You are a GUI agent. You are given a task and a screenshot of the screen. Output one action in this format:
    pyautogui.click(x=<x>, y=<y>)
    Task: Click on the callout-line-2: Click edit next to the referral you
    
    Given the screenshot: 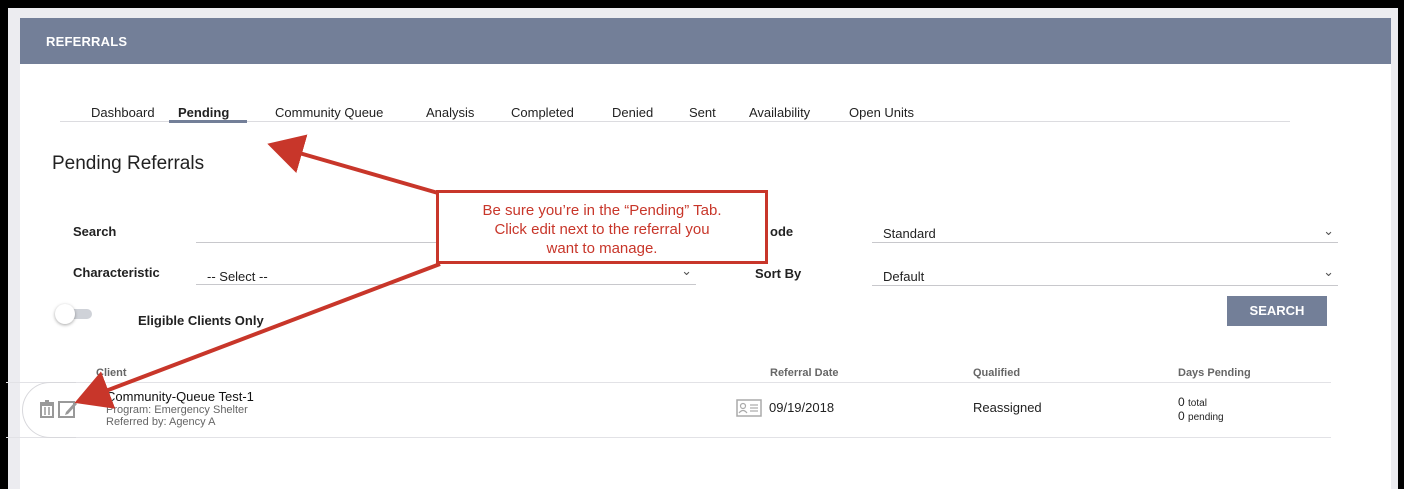 What is the action you would take?
    pyautogui.click(x=602, y=229)
    